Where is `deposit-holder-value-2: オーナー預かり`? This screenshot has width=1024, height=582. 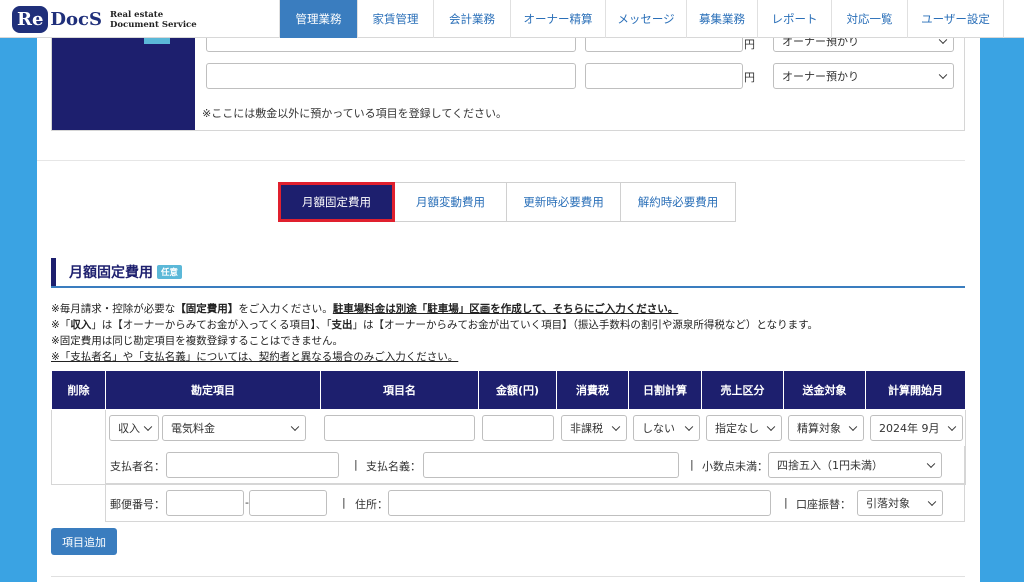
deposit-holder-value-2: オーナー預かり is located at coordinates (820, 76).